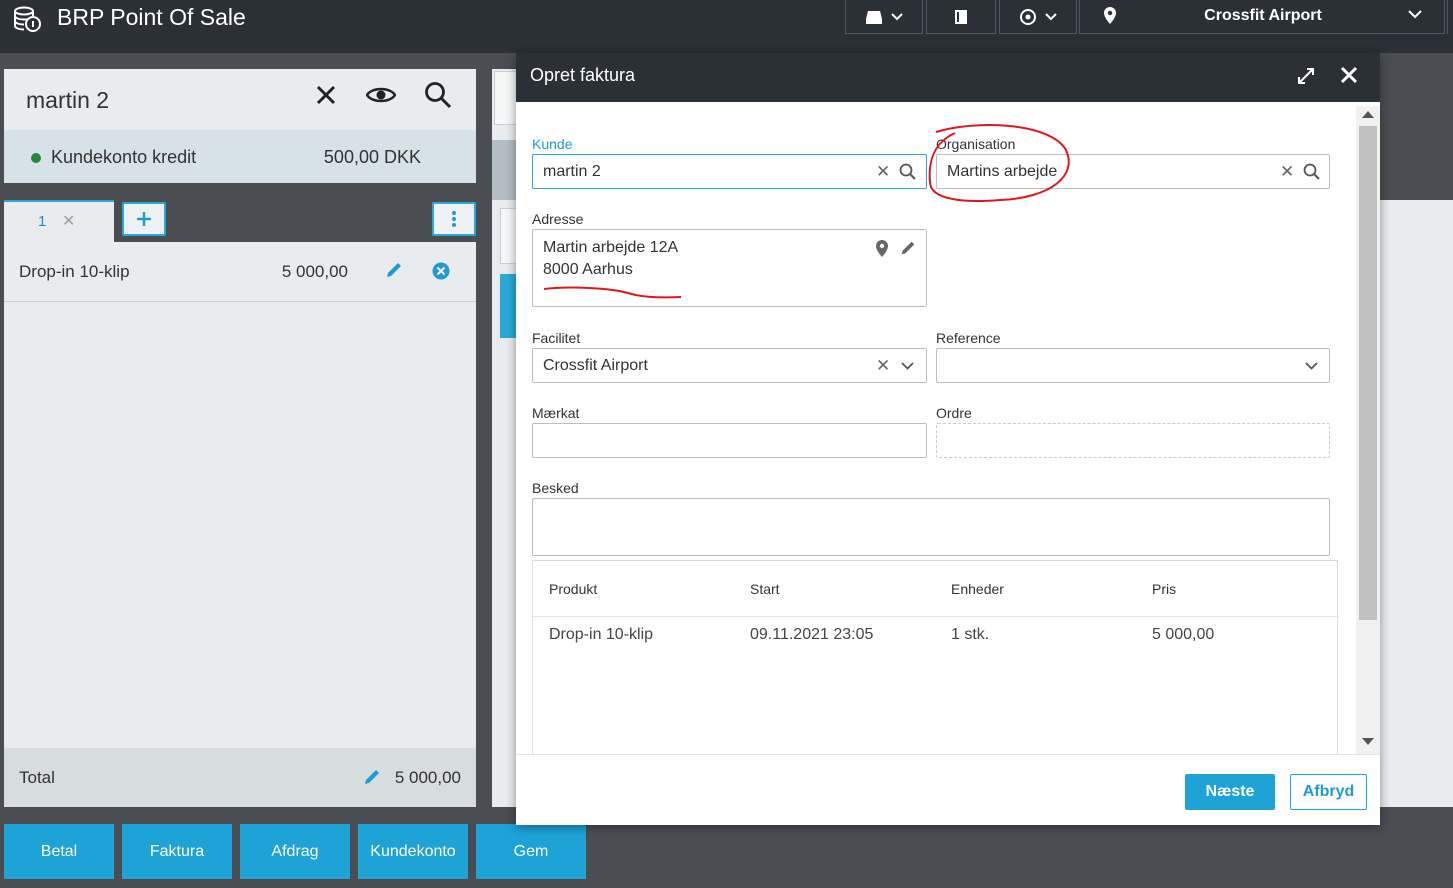  I want to click on total-label: Total, so click(37, 777).